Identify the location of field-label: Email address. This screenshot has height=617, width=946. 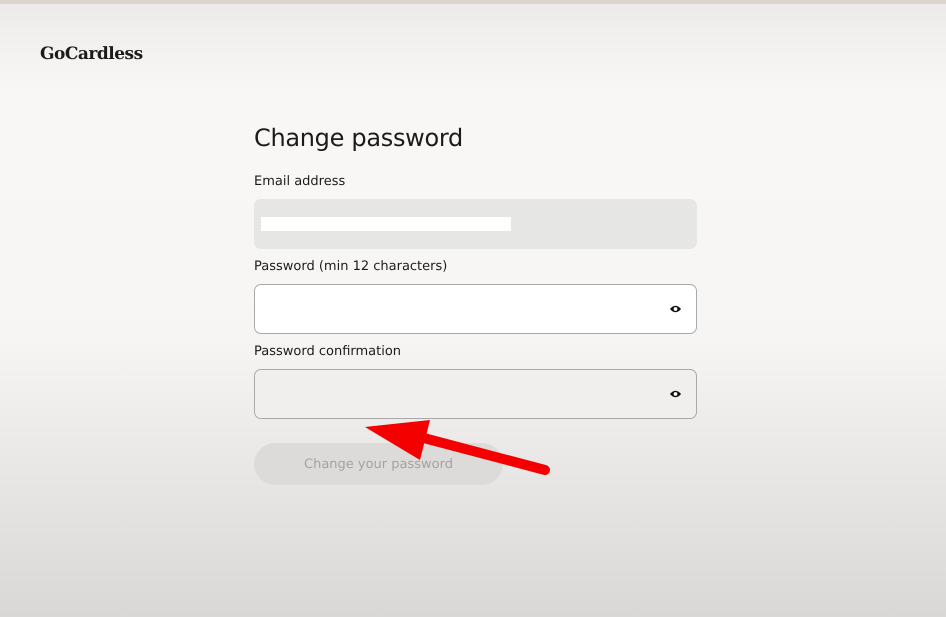
(300, 181).